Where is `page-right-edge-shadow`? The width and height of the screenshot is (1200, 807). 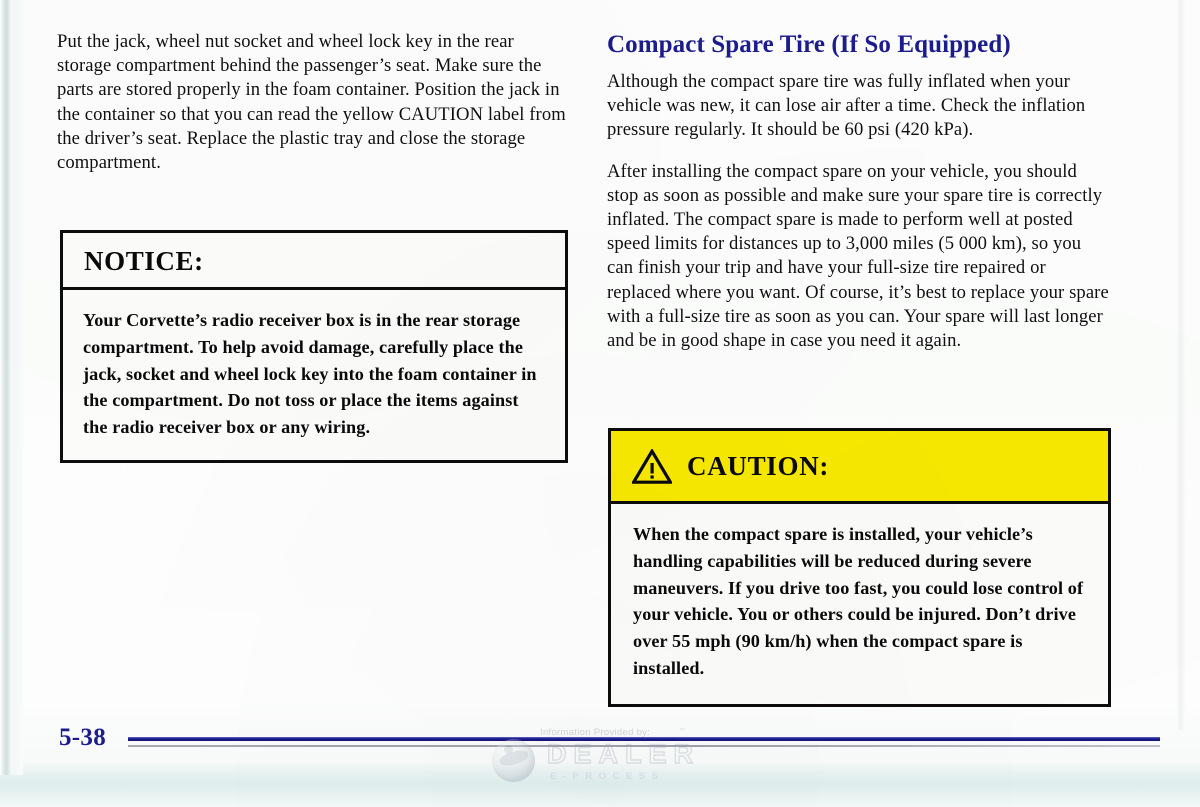
page-right-edge-shadow is located at coordinates (1180, 365).